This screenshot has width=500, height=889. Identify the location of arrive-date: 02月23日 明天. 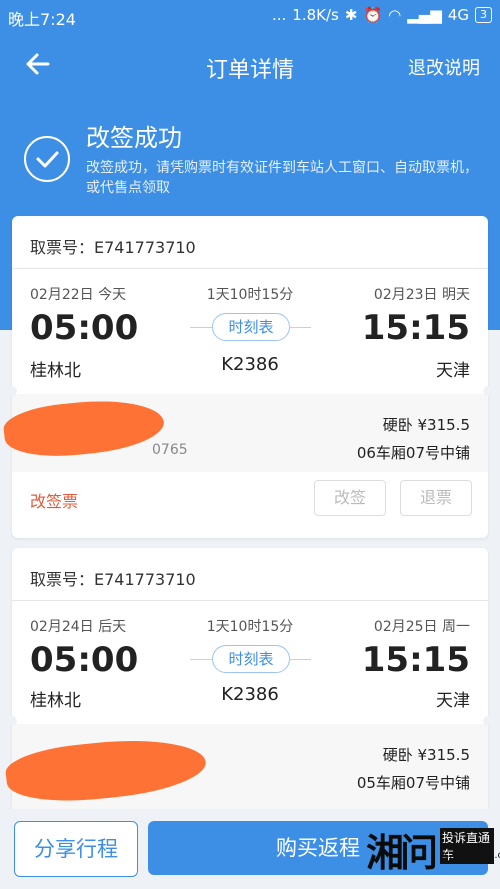
(421, 295).